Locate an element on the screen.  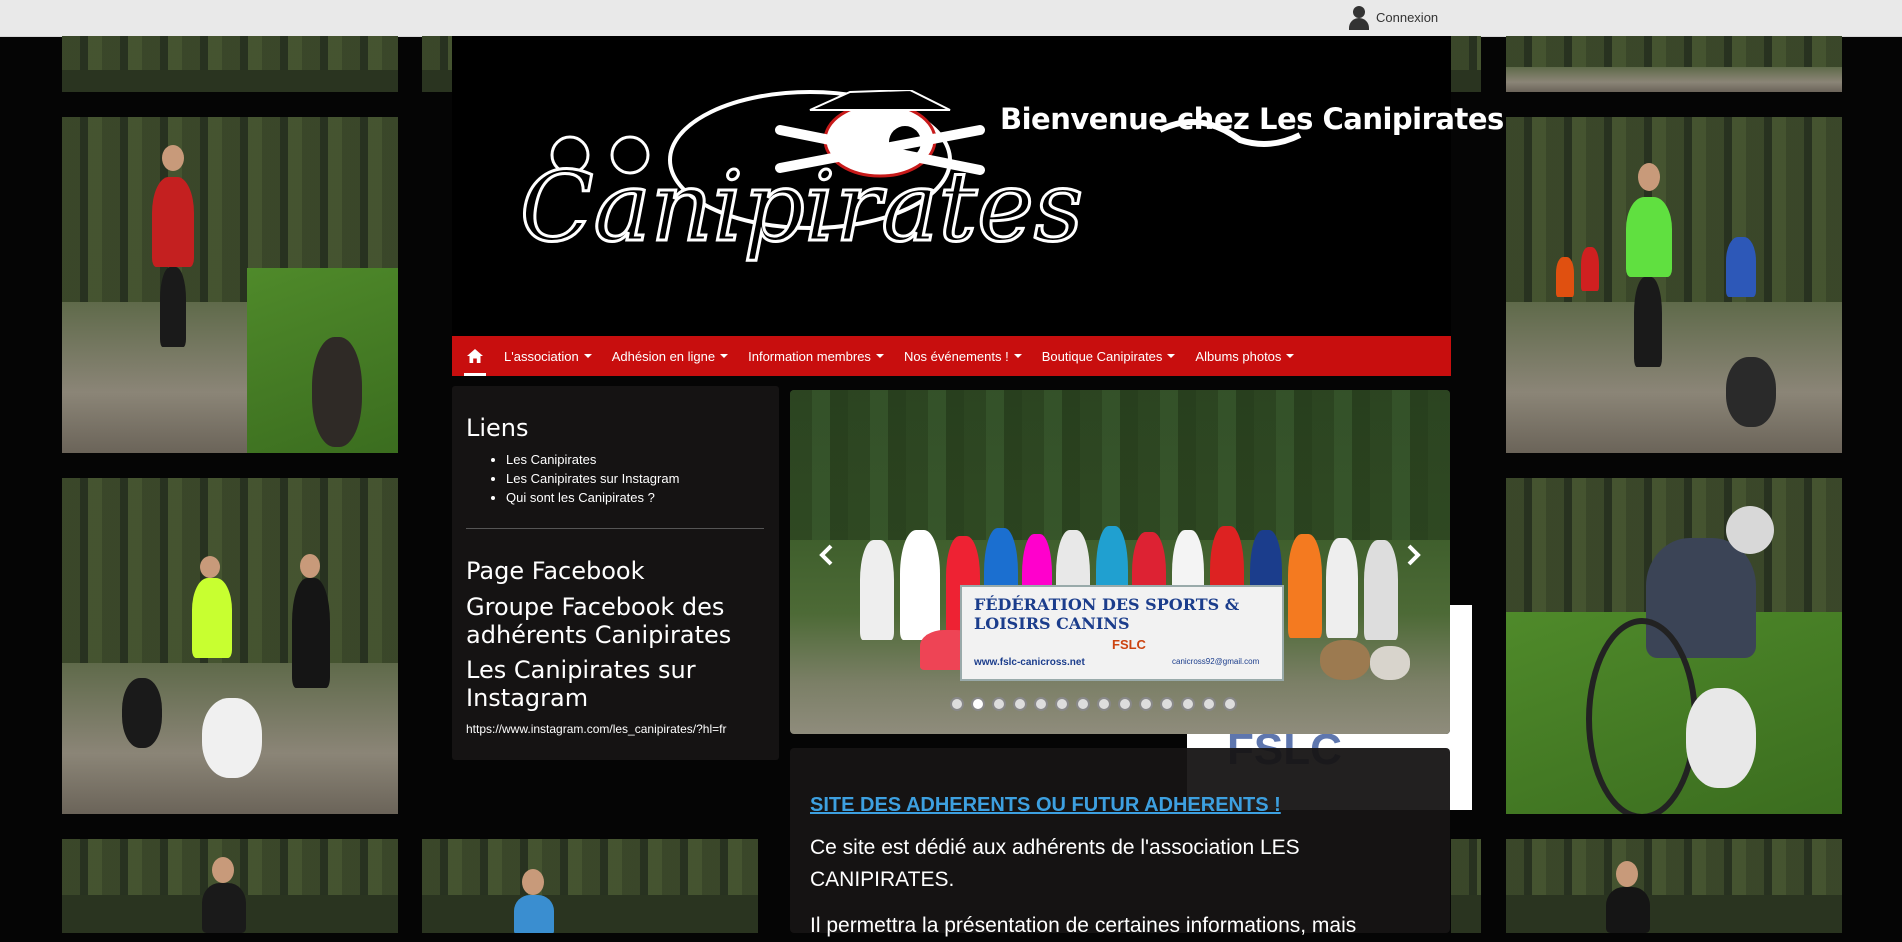
login-link: Connexion is located at coordinates (1393, 17).